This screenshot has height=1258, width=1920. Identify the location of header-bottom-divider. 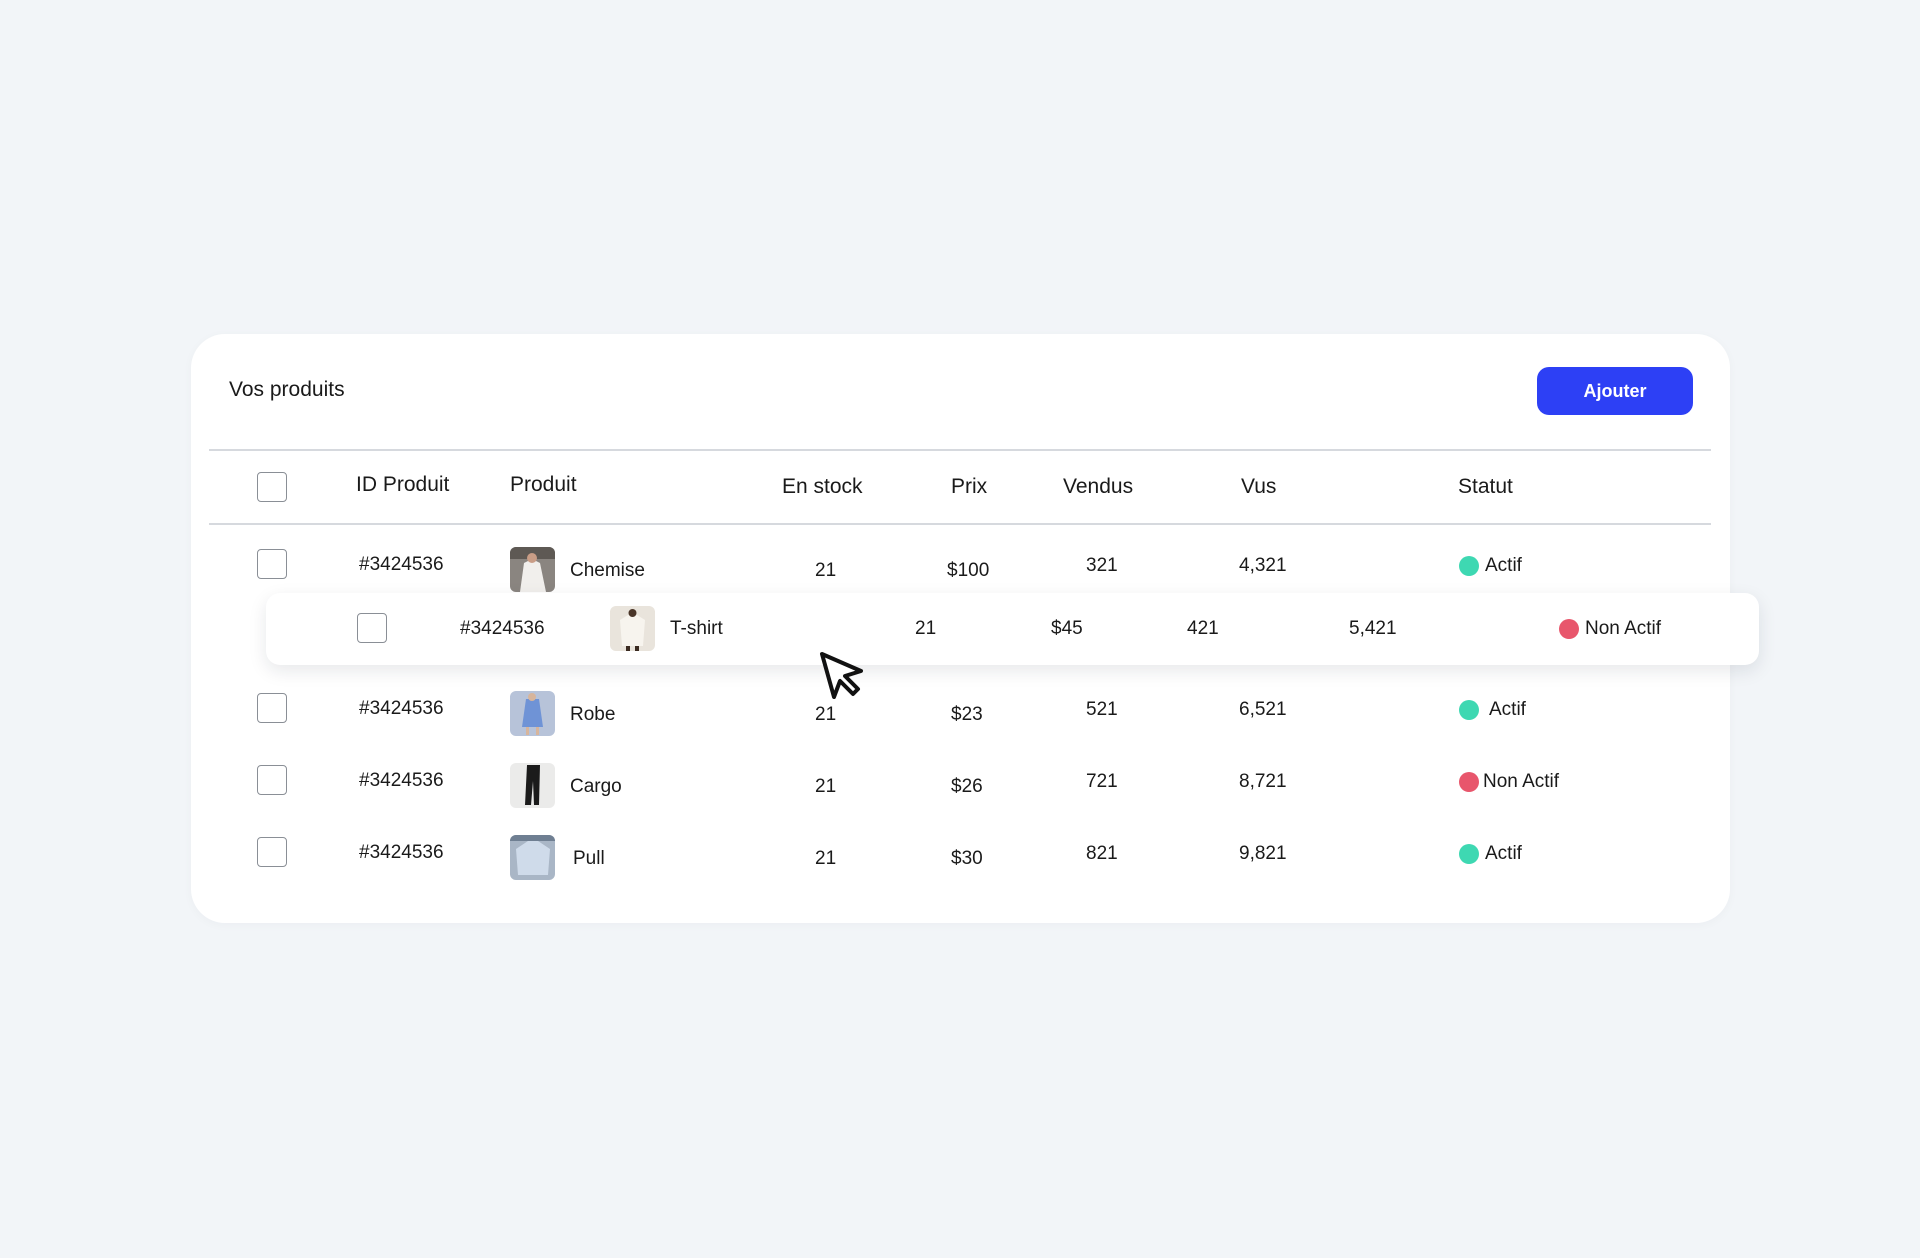
(960, 524).